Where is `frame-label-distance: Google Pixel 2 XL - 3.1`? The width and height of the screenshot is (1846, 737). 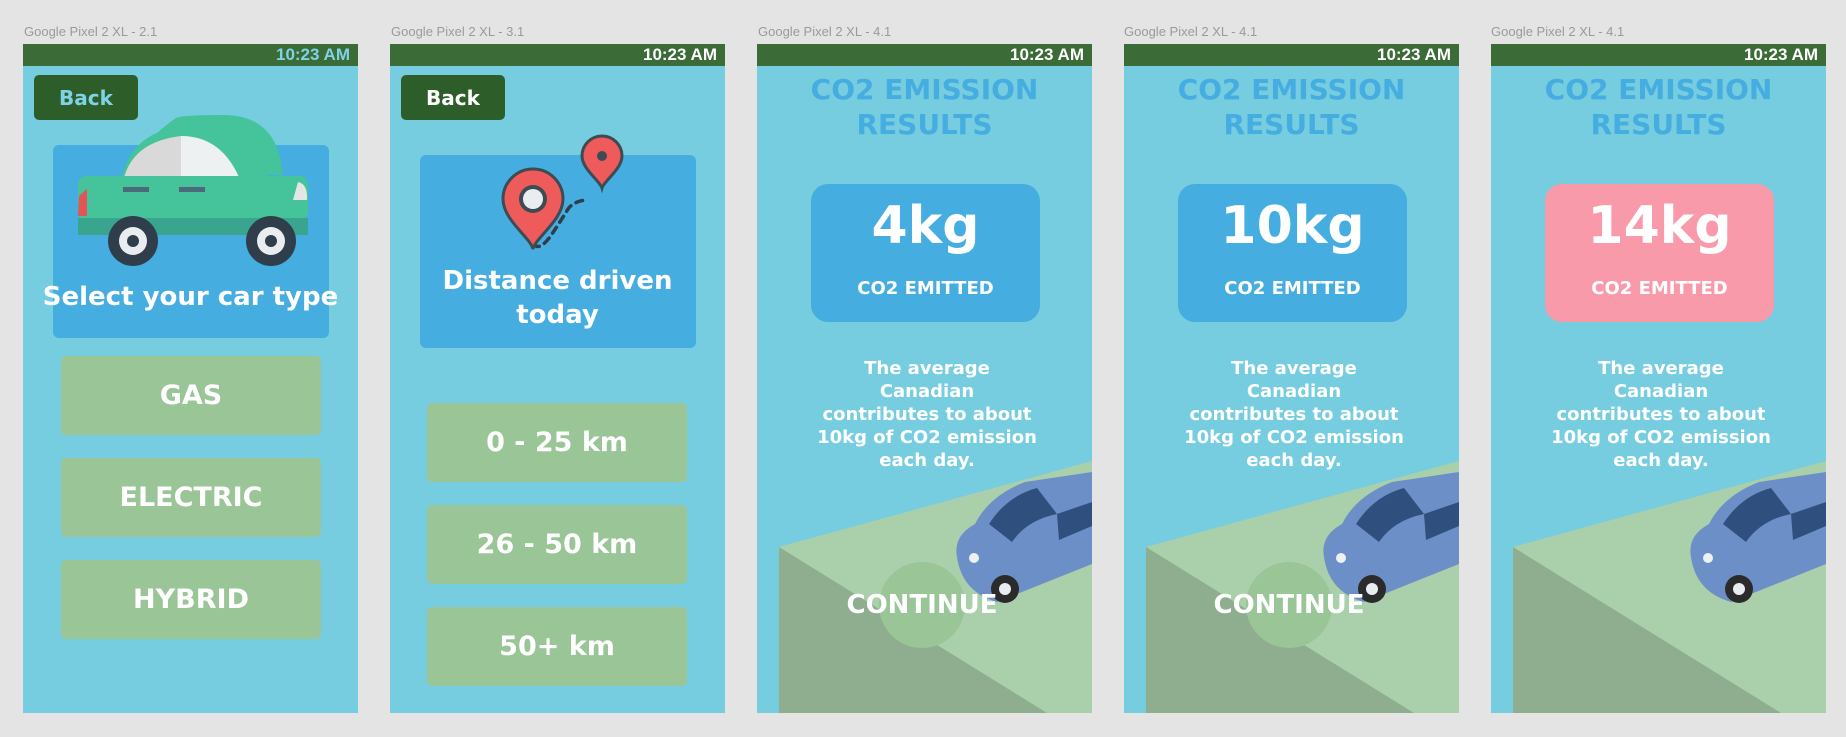
frame-label-distance: Google Pixel 2 XL - 3.1 is located at coordinates (458, 31).